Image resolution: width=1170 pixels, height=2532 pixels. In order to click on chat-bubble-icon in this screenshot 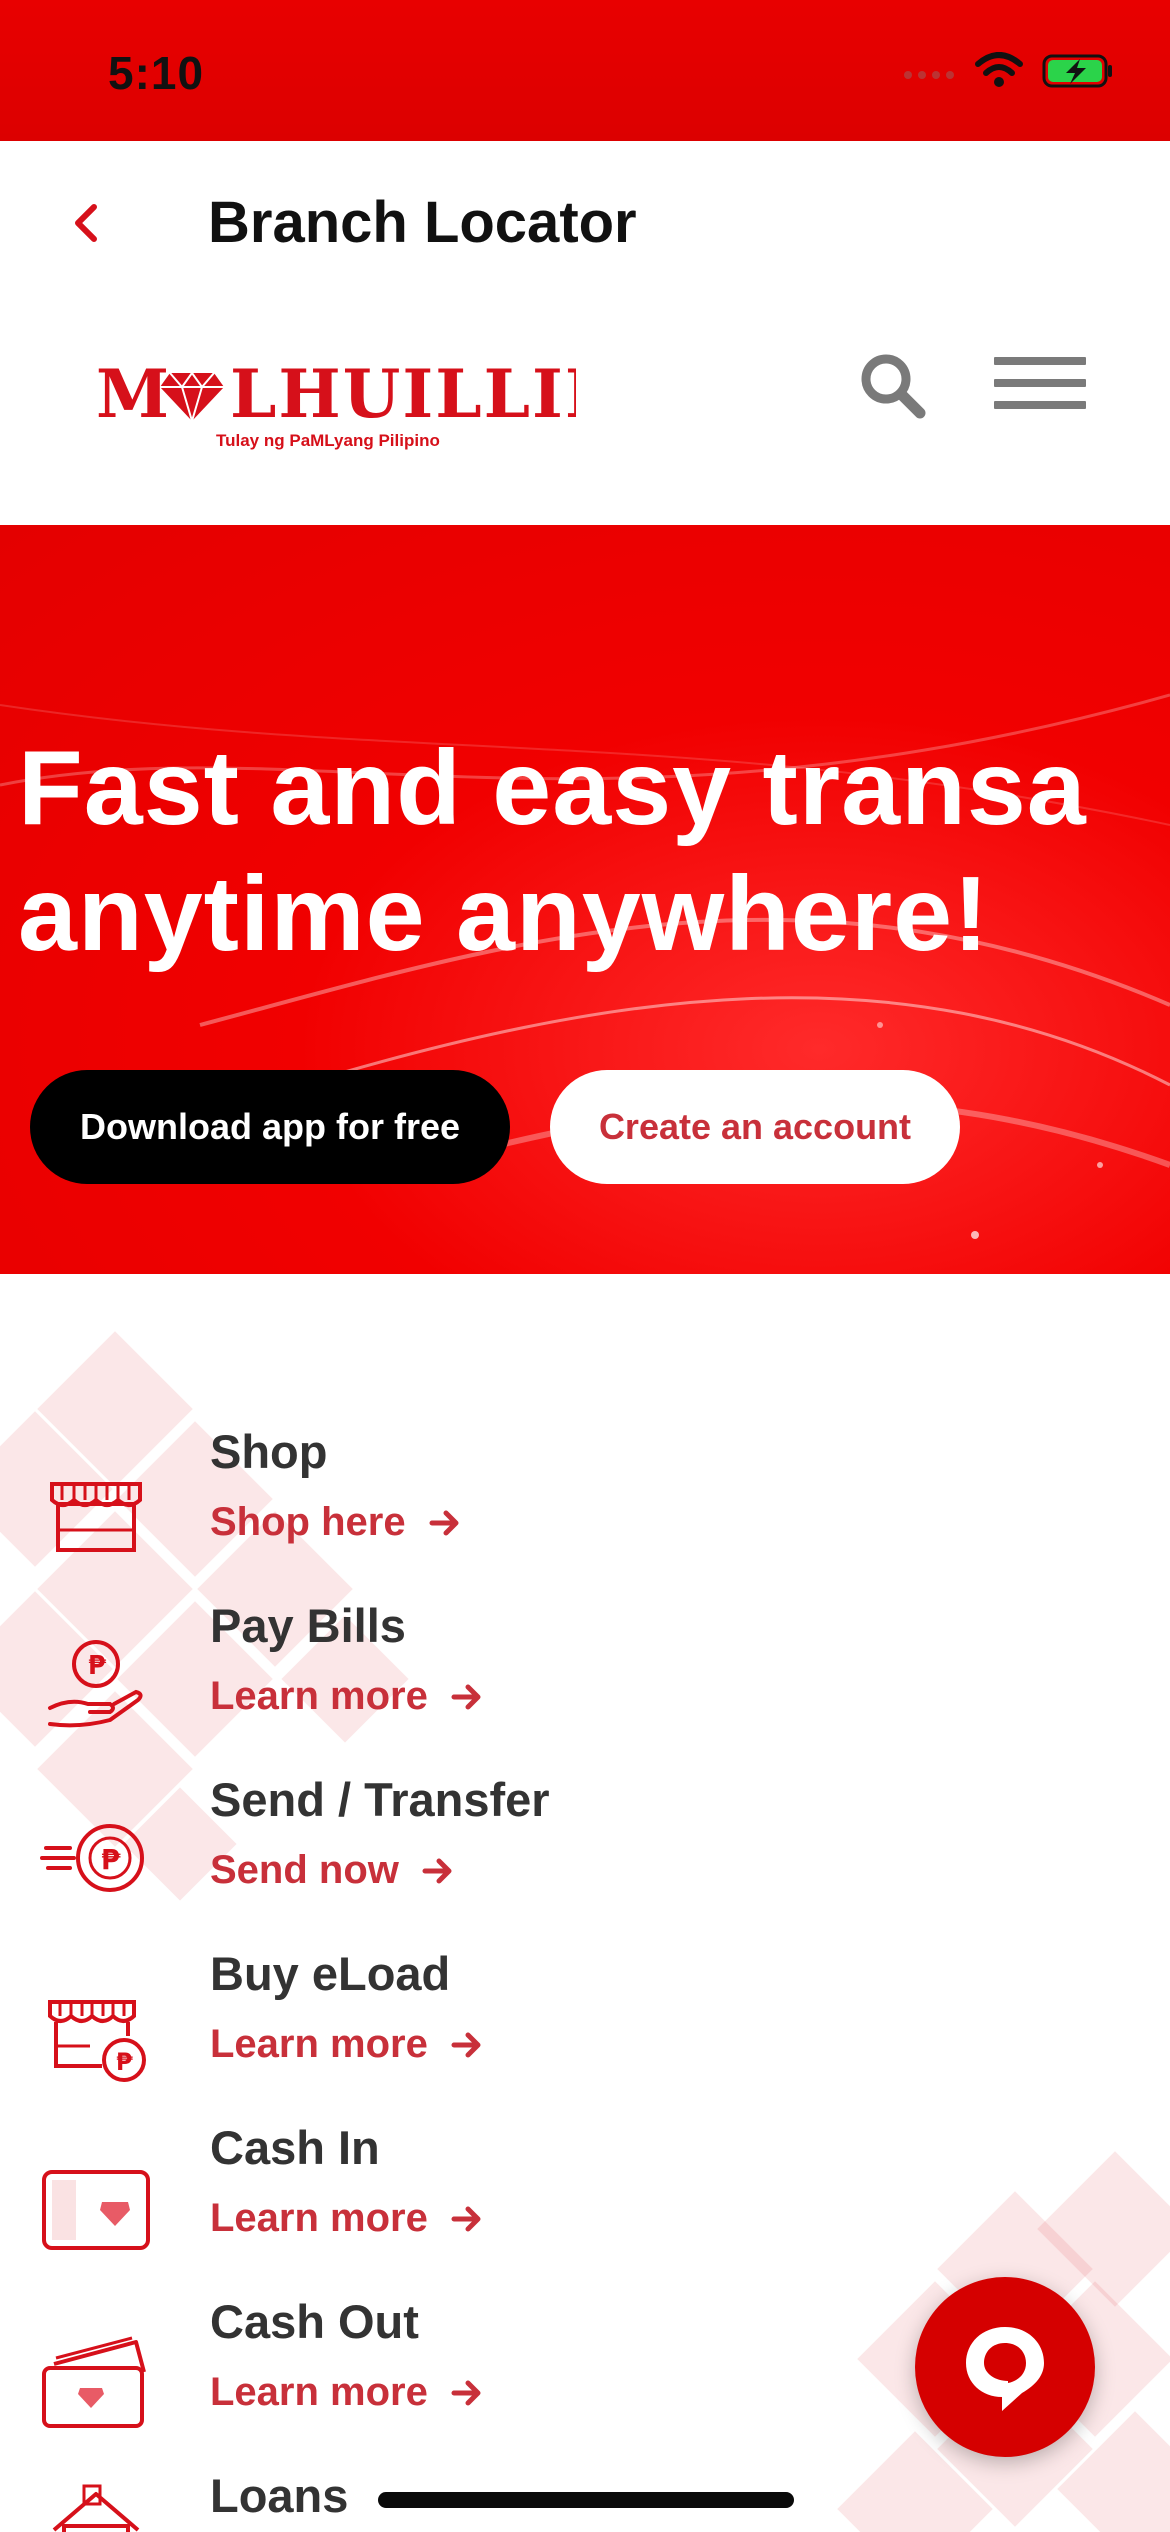, I will do `click(1005, 2369)`.